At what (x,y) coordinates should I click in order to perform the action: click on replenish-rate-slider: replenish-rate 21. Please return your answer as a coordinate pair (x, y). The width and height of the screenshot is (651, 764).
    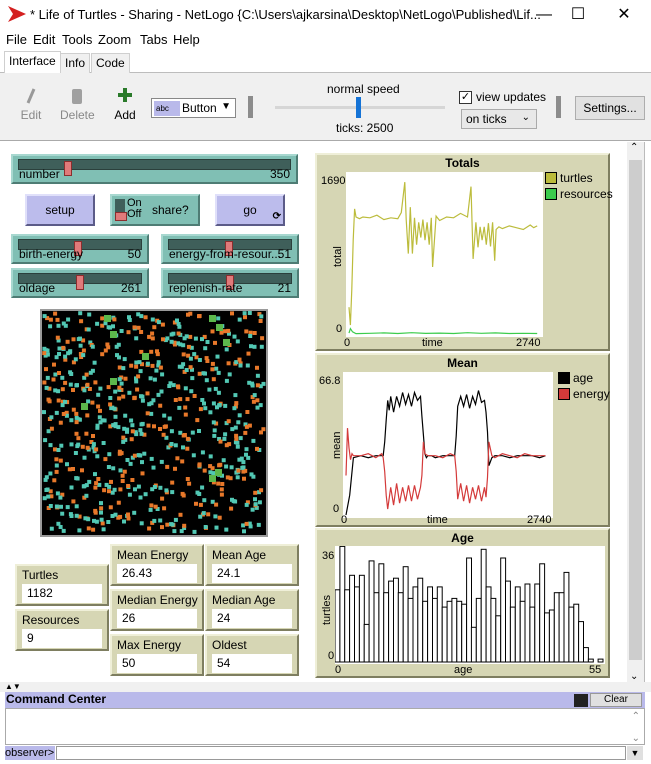
    Looking at the image, I should click on (230, 283).